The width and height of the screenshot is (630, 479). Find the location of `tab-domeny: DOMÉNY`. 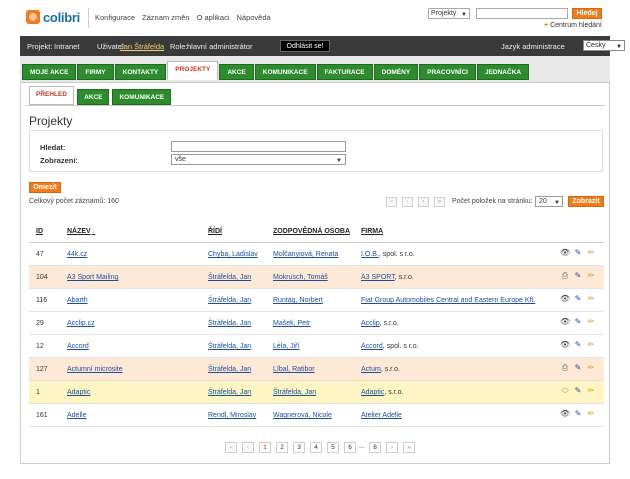

tab-domeny: DOMÉNY is located at coordinates (396, 72).